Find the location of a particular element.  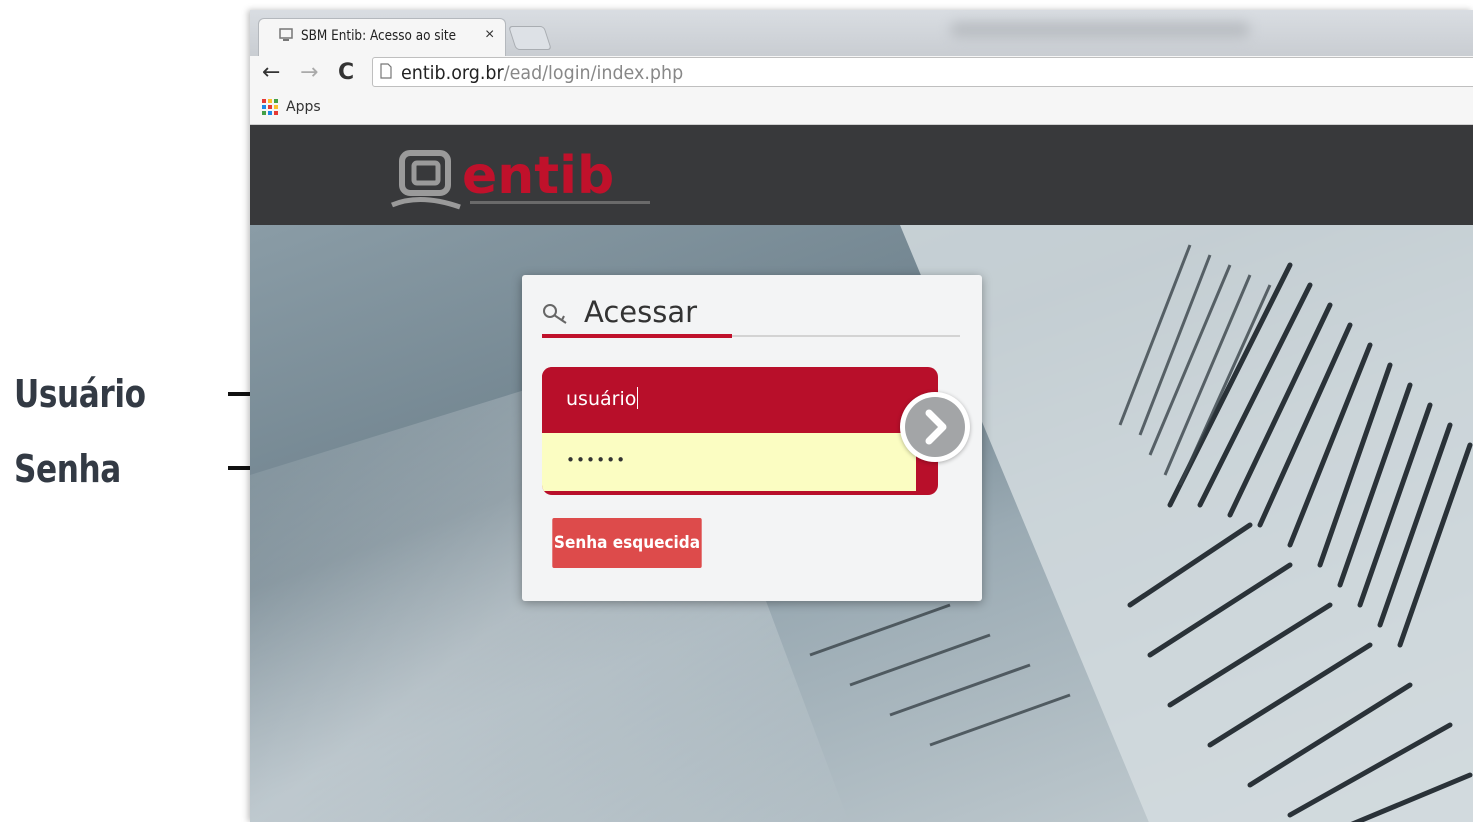

password-input: •••••• is located at coordinates (729, 462).